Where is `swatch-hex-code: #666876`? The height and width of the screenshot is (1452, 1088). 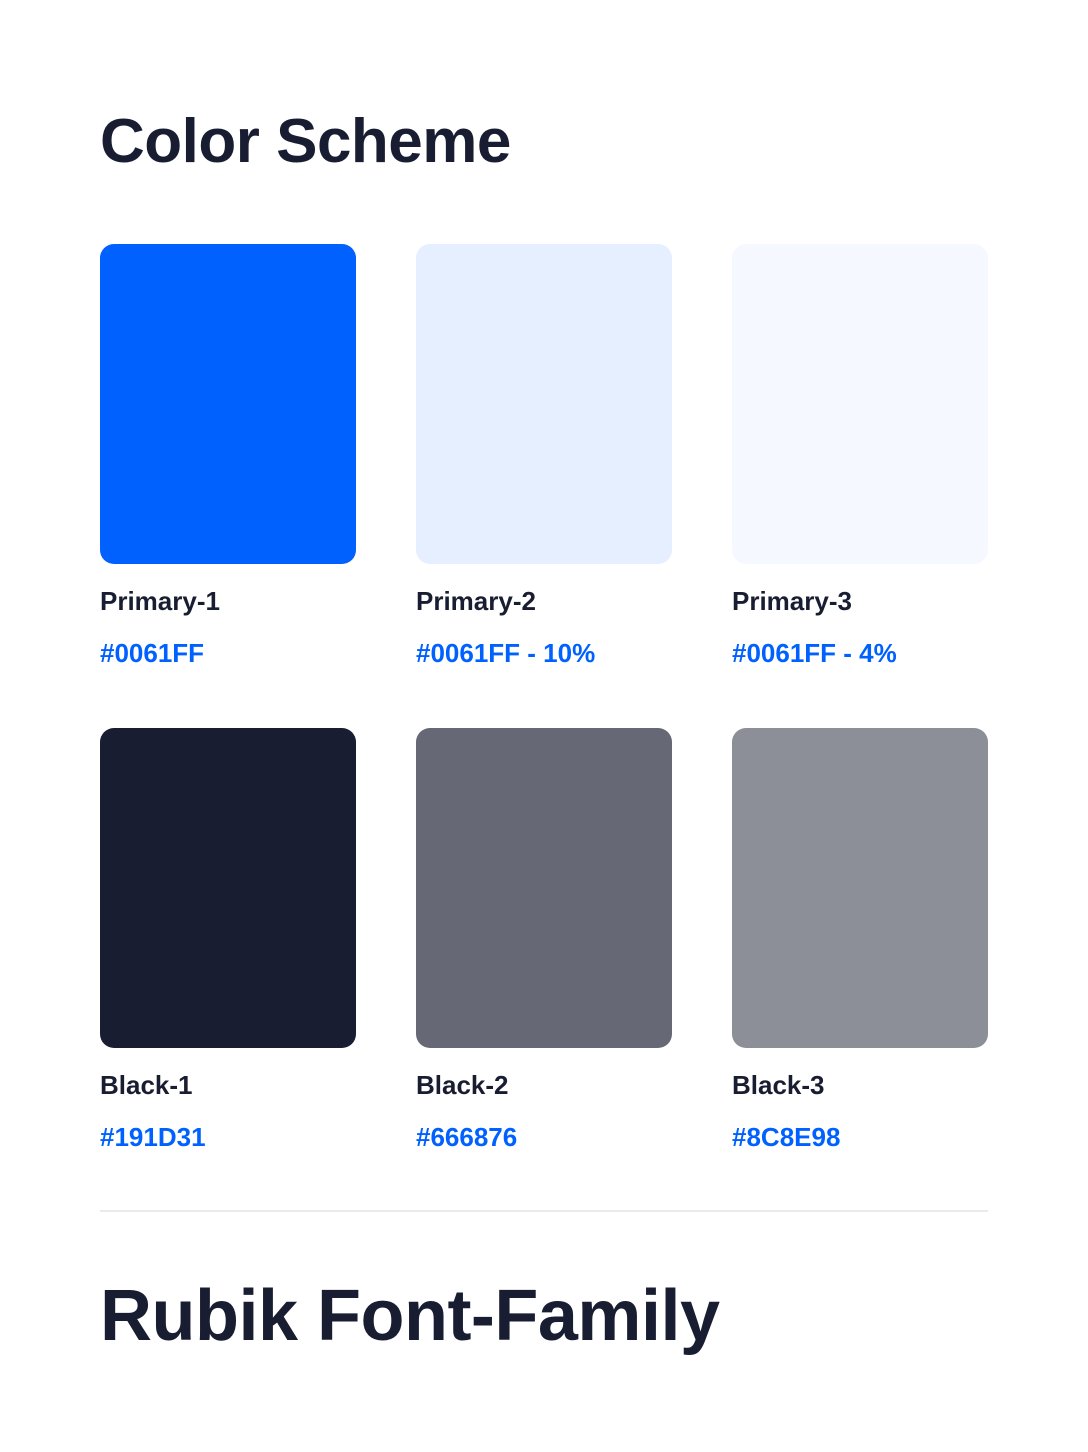
swatch-hex-code: #666876 is located at coordinates (467, 1137).